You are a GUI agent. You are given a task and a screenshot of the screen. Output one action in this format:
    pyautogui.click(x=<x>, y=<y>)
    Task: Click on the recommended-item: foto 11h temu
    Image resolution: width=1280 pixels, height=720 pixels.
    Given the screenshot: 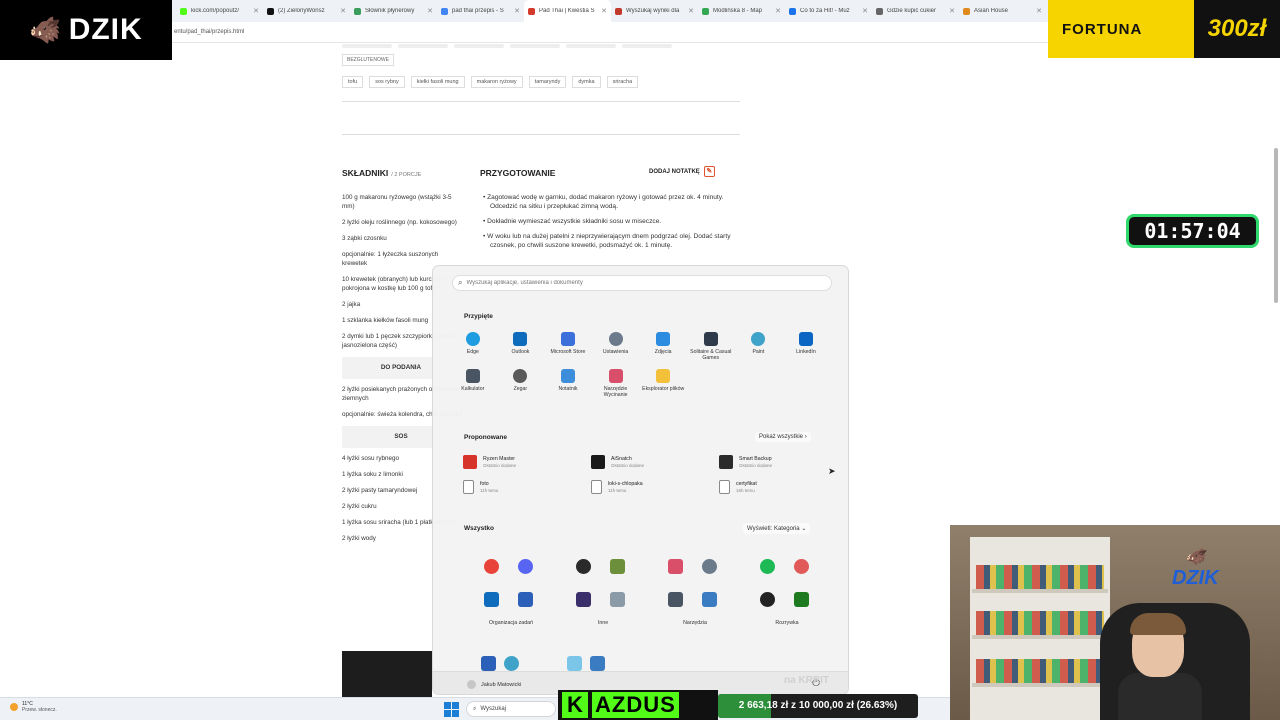 What is the action you would take?
    pyautogui.click(x=527, y=486)
    